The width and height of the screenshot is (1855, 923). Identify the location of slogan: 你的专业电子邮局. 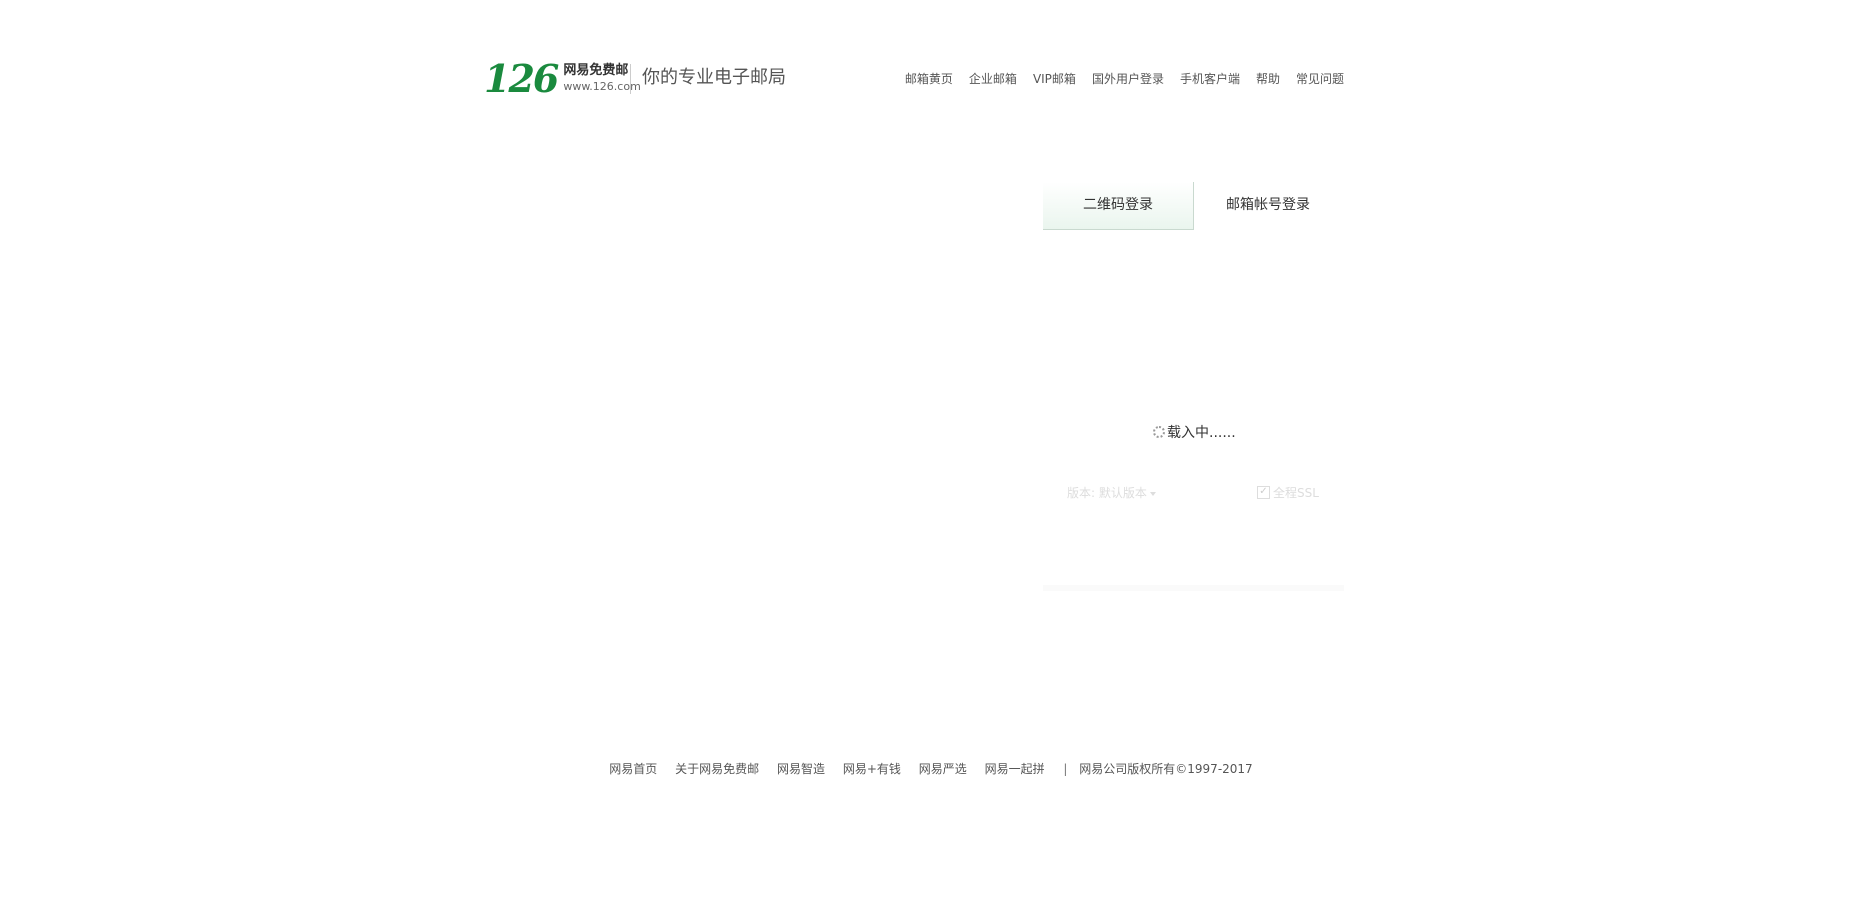
(714, 77).